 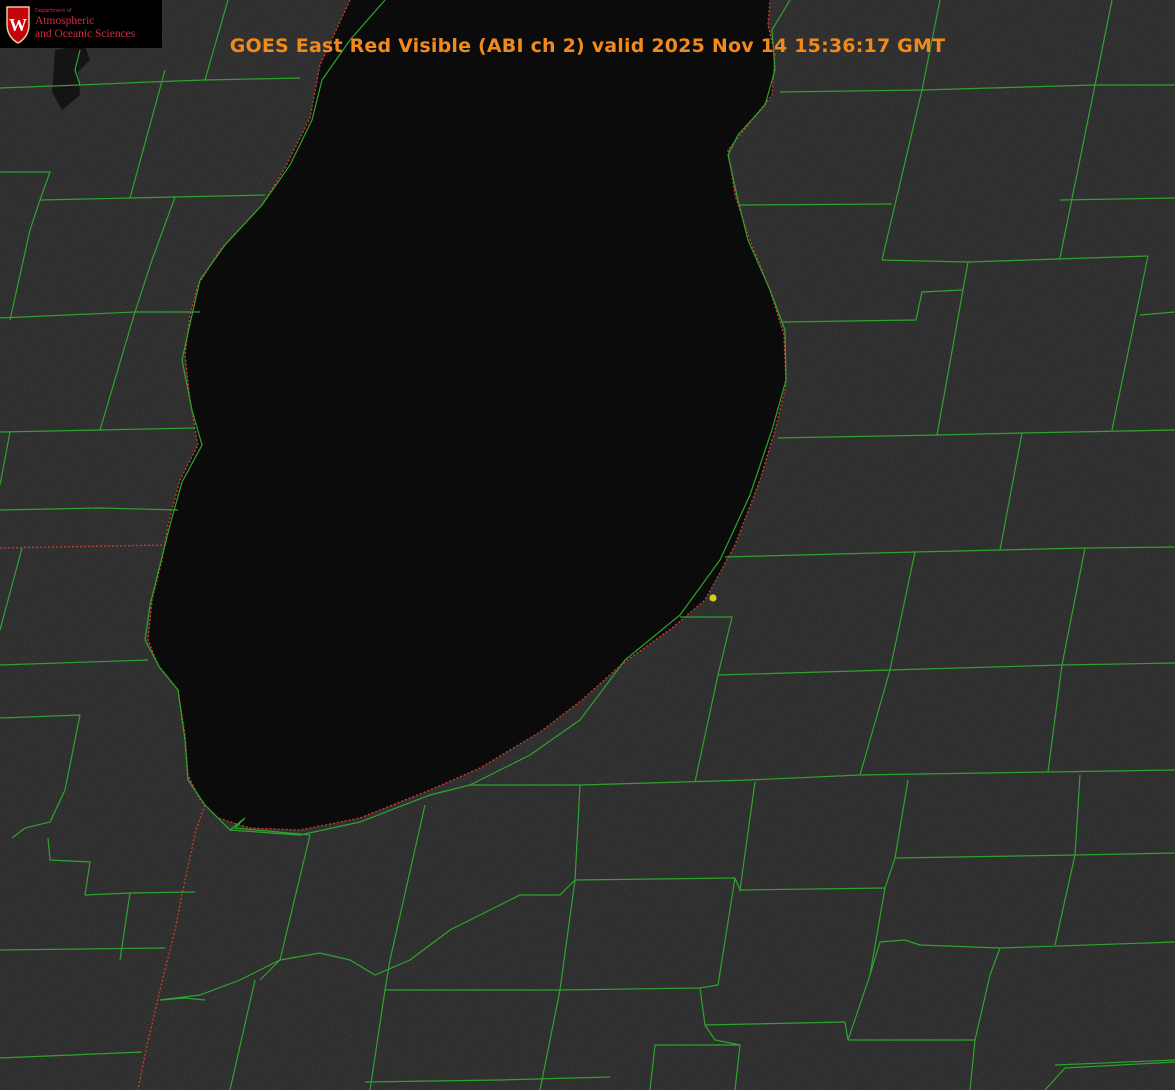 What do you see at coordinates (18, 25) in the screenshot?
I see `crest-letter: W` at bounding box center [18, 25].